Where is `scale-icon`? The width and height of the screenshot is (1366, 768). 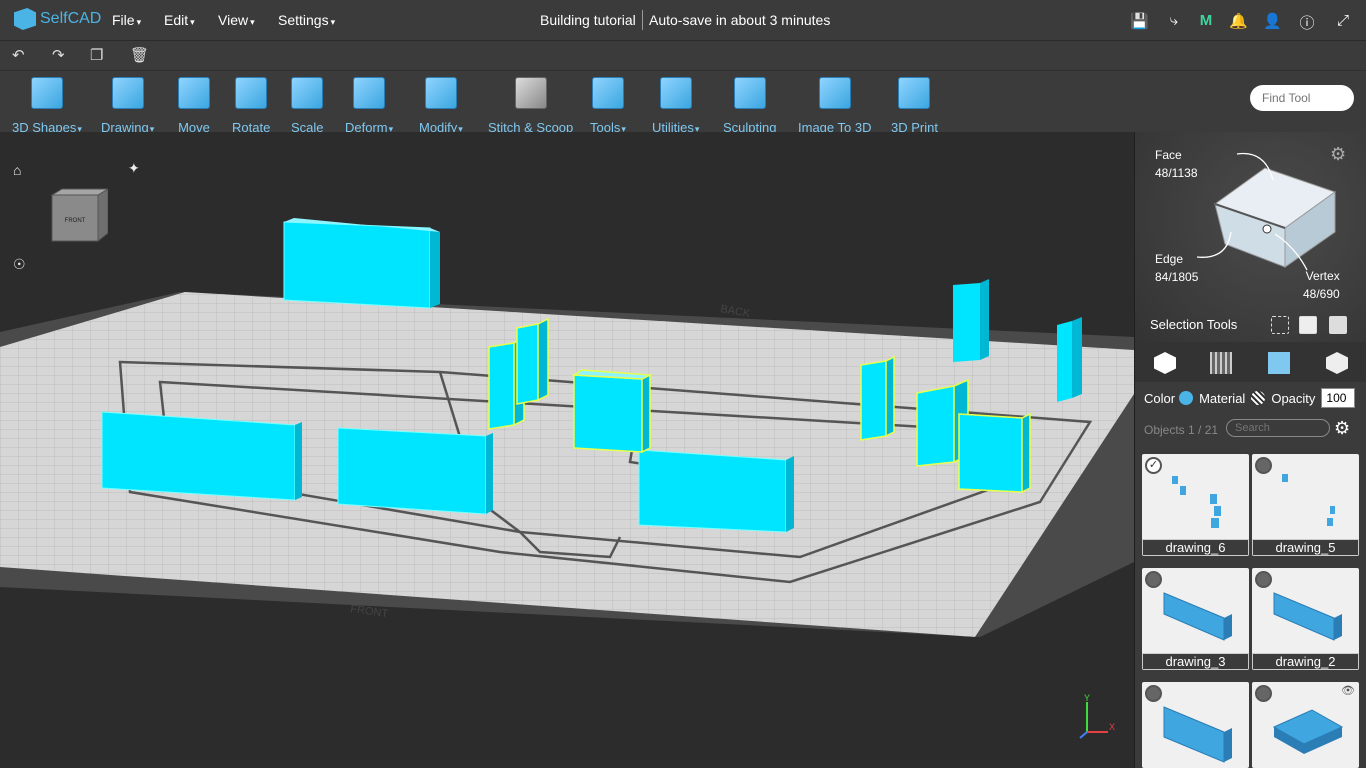 scale-icon is located at coordinates (307, 93).